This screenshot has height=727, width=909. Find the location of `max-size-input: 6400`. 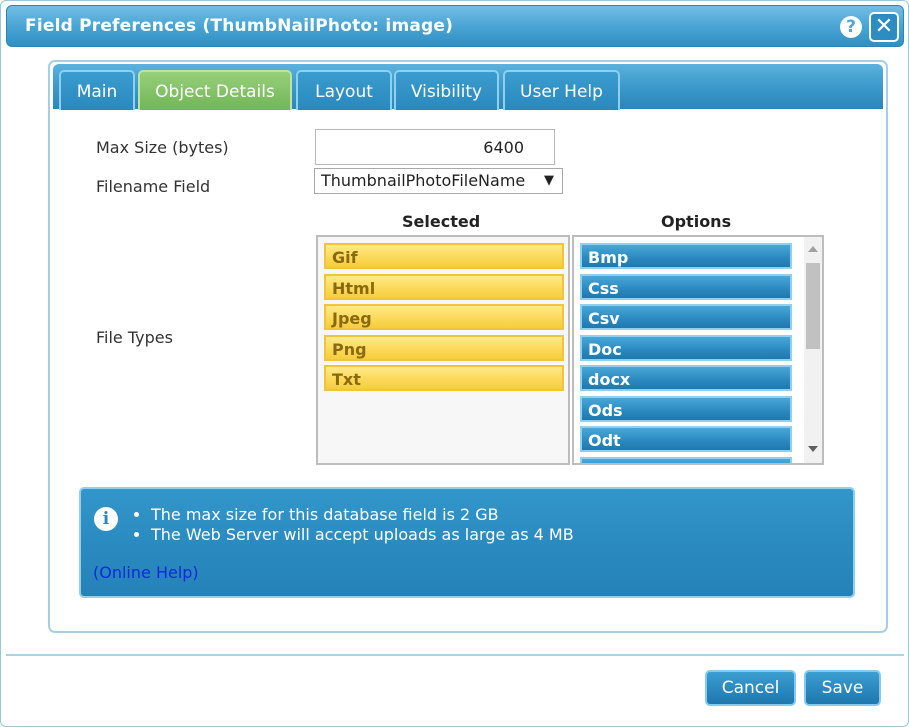

max-size-input: 6400 is located at coordinates (435, 147).